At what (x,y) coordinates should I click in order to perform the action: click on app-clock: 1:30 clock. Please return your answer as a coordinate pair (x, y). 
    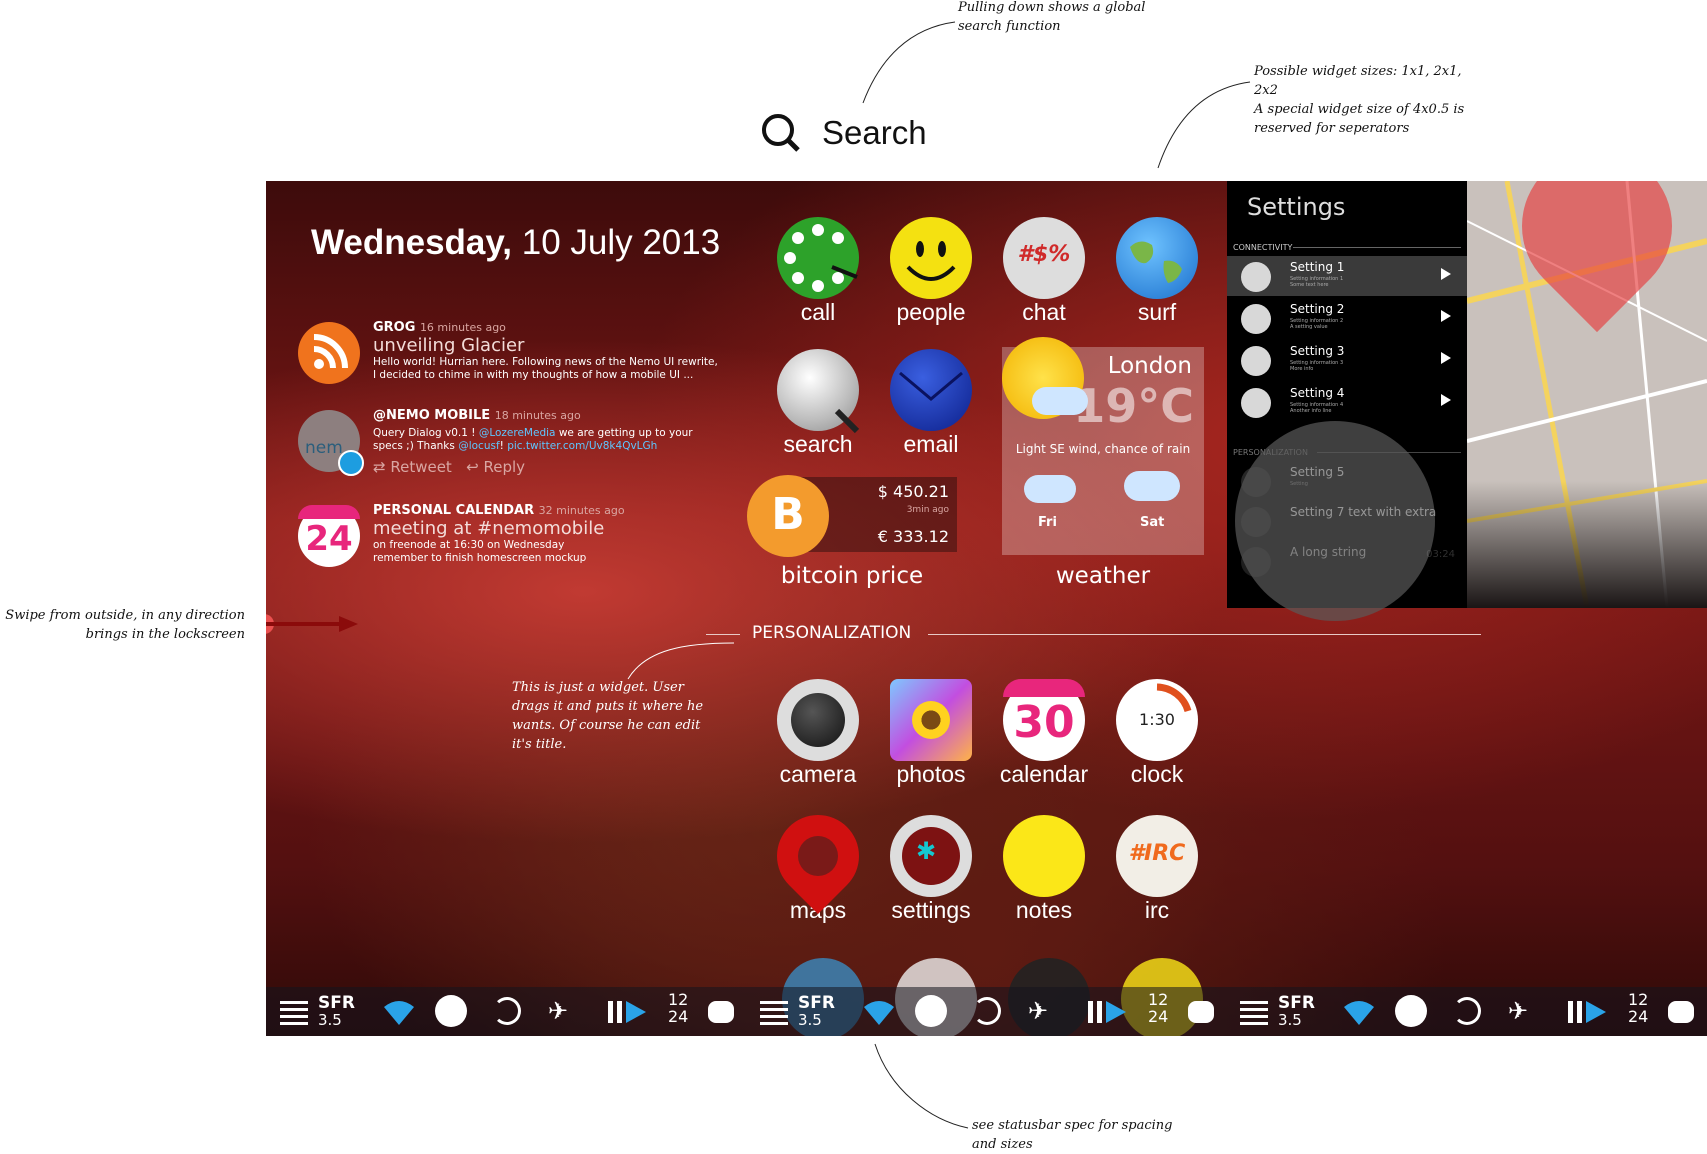
    Looking at the image, I should click on (1157, 733).